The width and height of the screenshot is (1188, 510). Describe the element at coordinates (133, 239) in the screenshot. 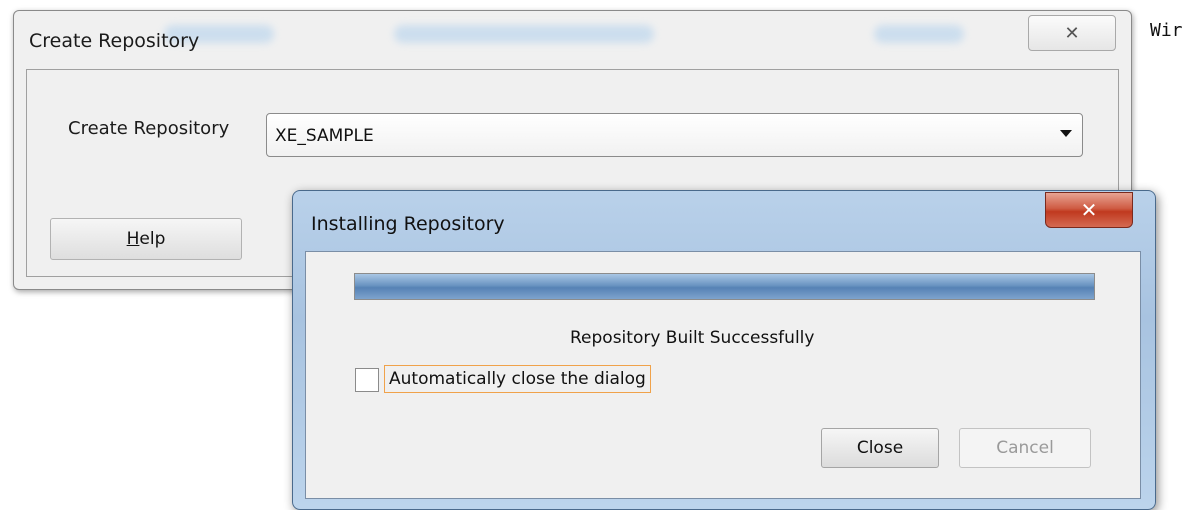

I see `help-mnemonic: H` at that location.